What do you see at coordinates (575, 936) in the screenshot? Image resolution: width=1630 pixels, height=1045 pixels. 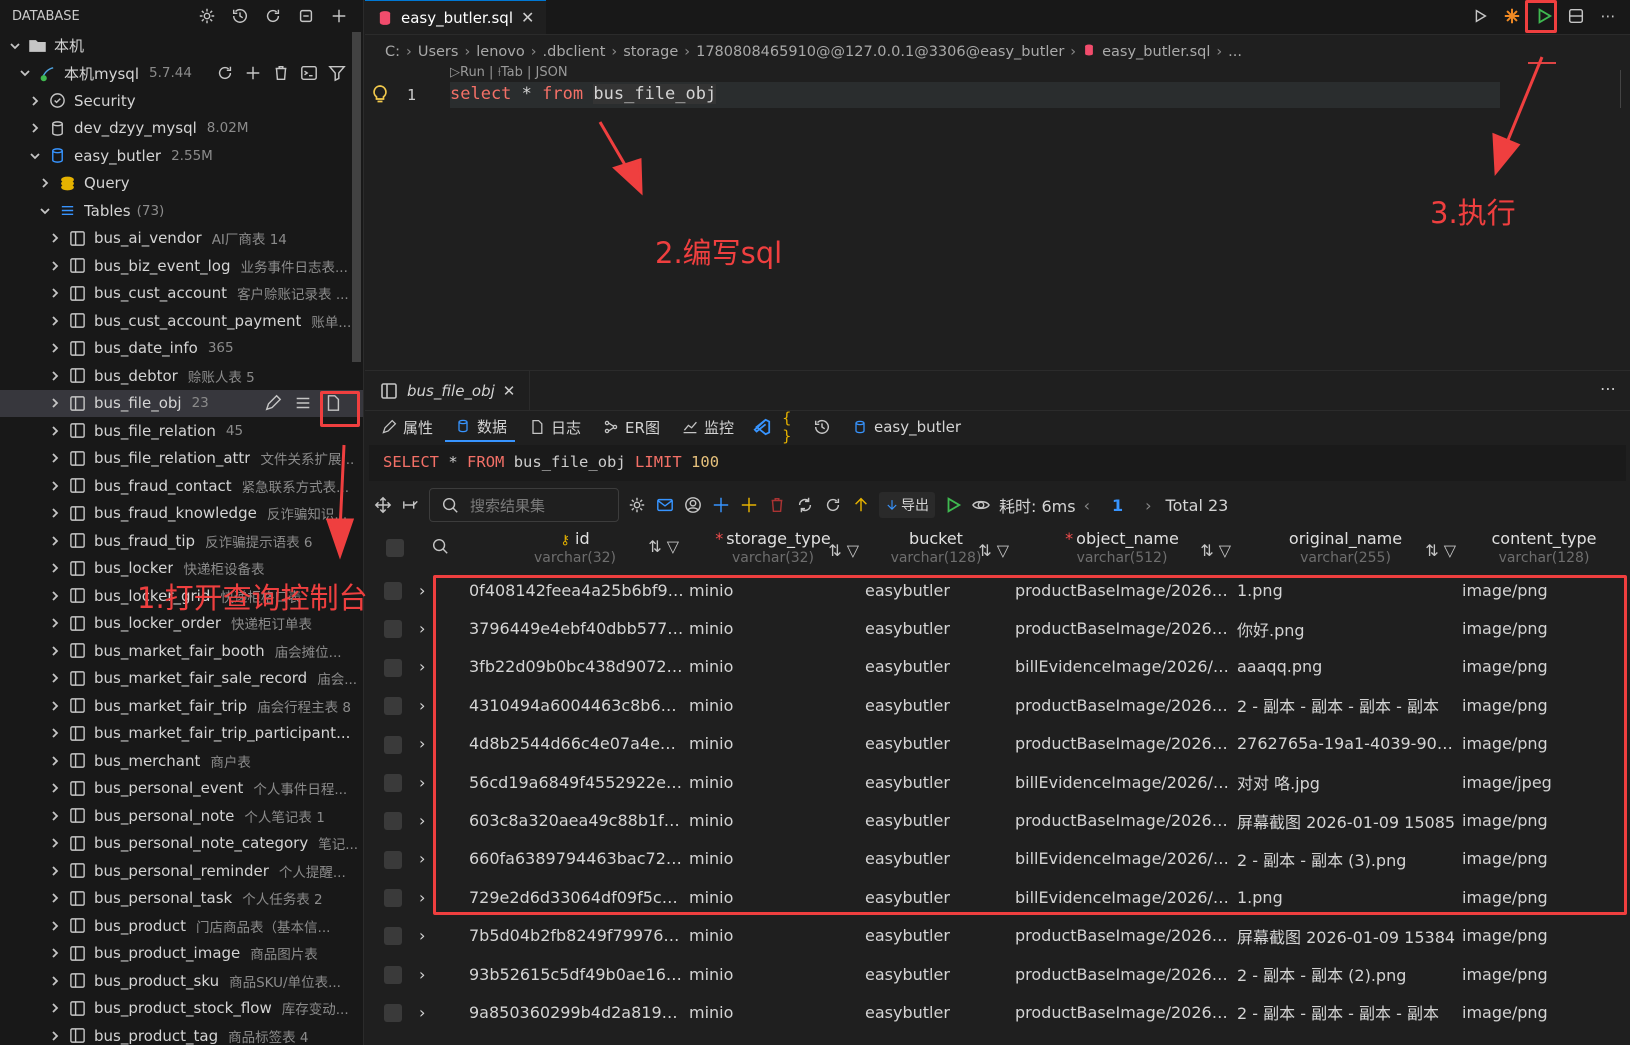 I see `table-cell: 7b5d04b2fb8249f79976b77` at bounding box center [575, 936].